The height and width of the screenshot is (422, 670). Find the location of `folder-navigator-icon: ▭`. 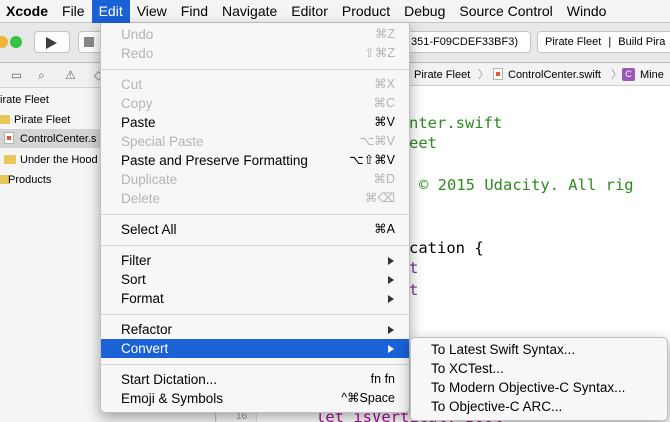

folder-navigator-icon: ▭ is located at coordinates (16, 75).